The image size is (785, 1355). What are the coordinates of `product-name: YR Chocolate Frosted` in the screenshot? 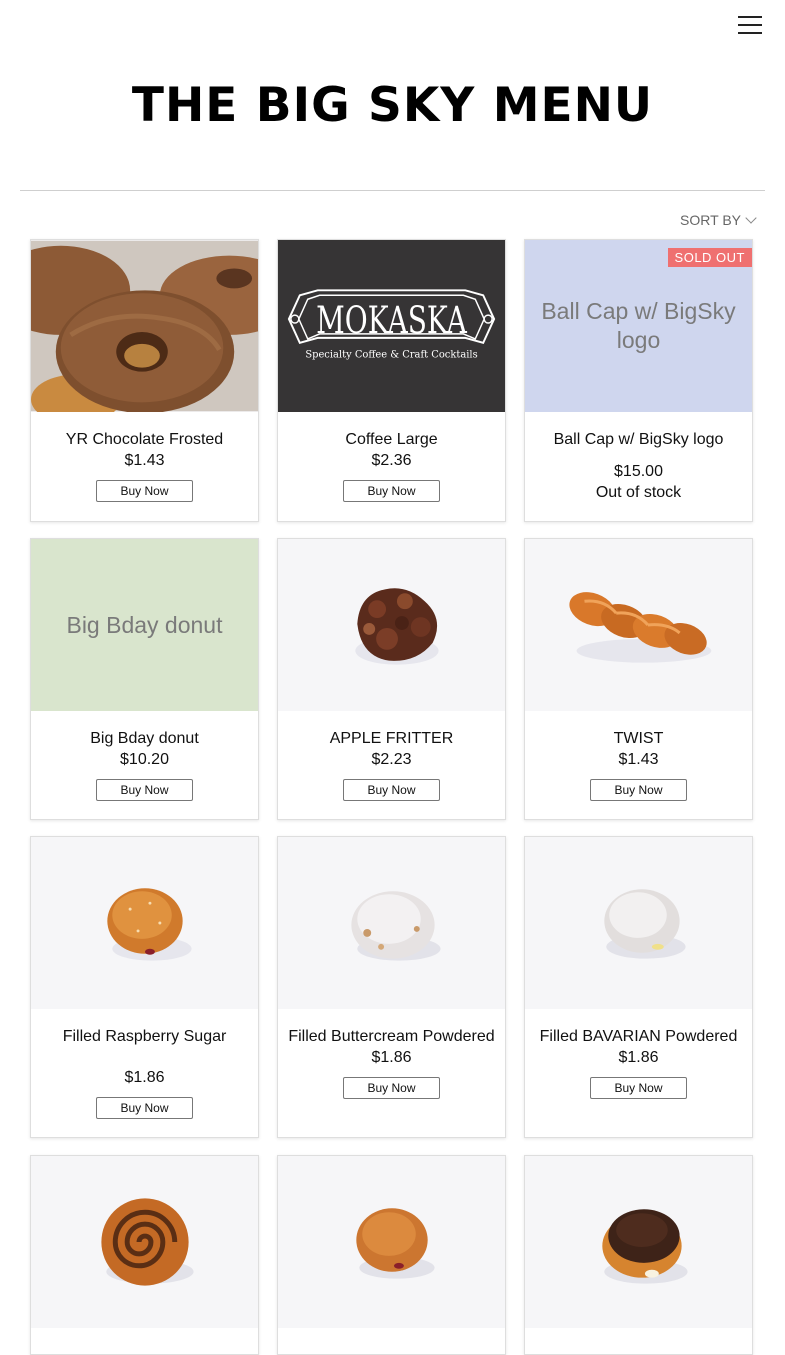 It's located at (144, 439).